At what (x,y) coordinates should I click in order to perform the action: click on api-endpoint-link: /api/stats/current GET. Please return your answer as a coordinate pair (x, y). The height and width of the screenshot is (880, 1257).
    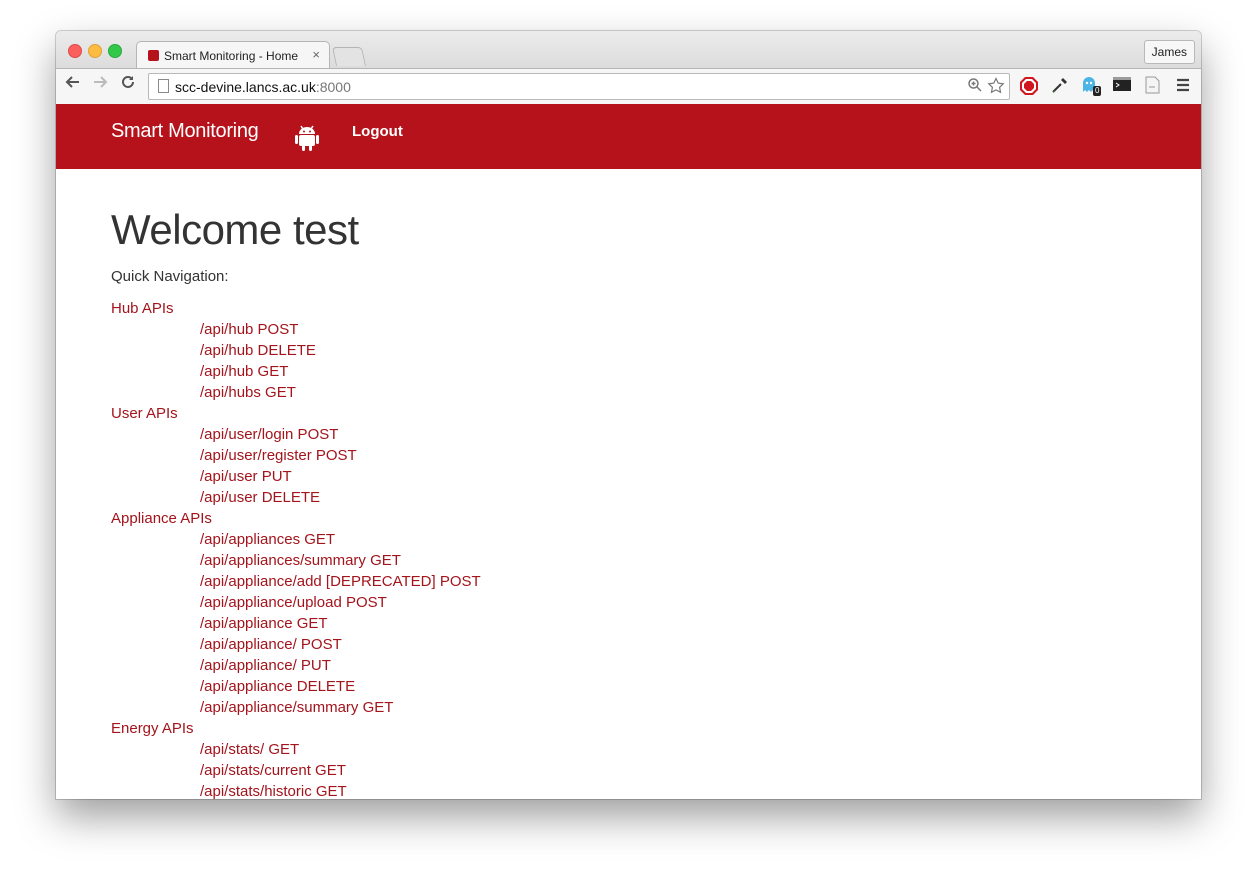
    Looking at the image, I should click on (636, 770).